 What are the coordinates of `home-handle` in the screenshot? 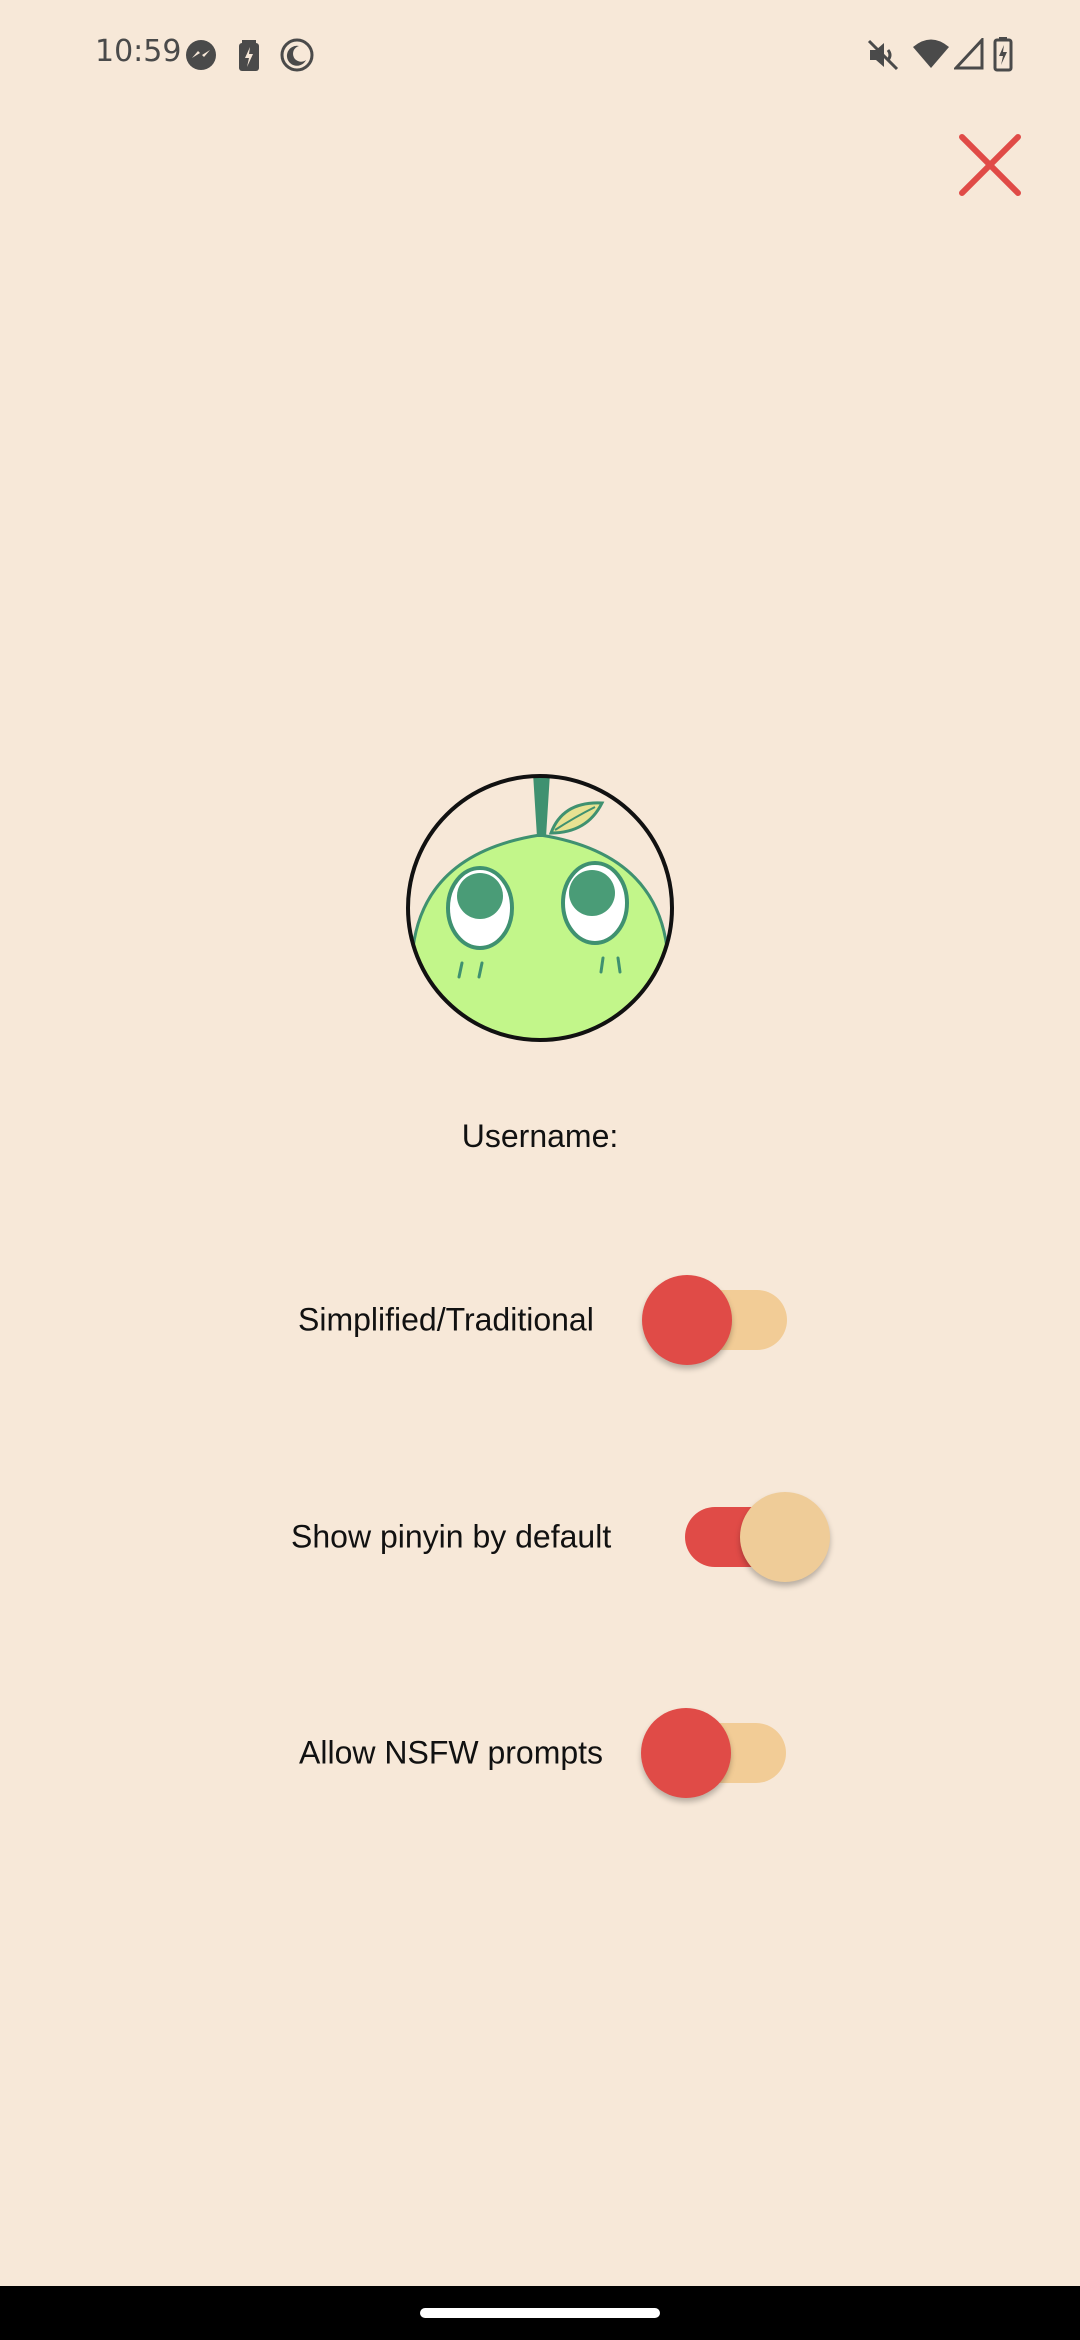 It's located at (540, 2313).